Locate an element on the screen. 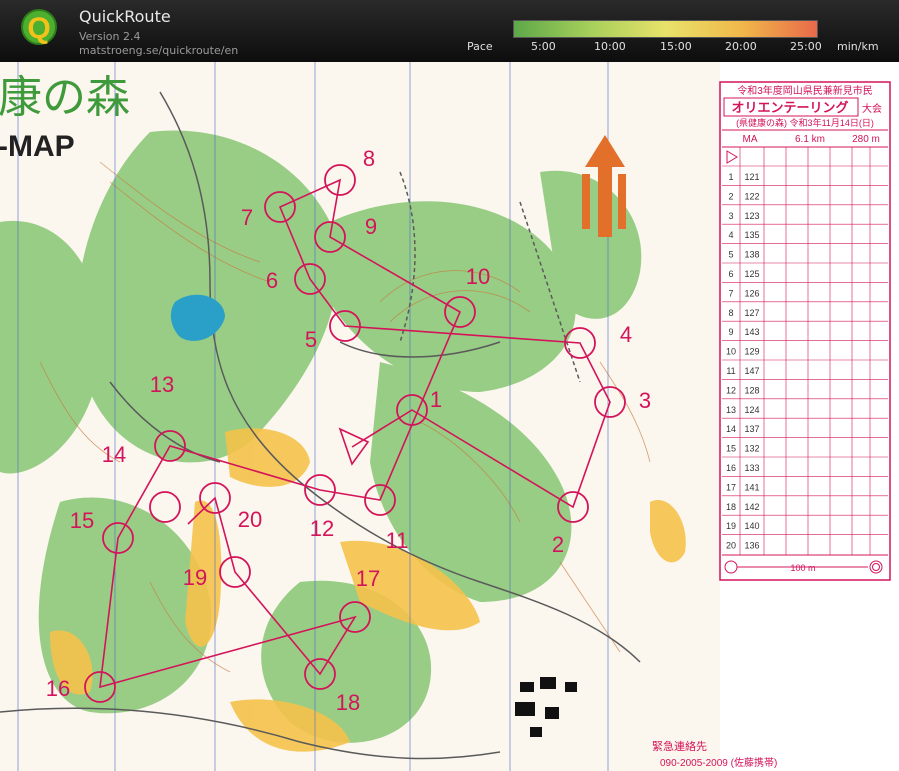 The width and height of the screenshot is (899, 771). legend-row-number: 4 is located at coordinates (730, 235).